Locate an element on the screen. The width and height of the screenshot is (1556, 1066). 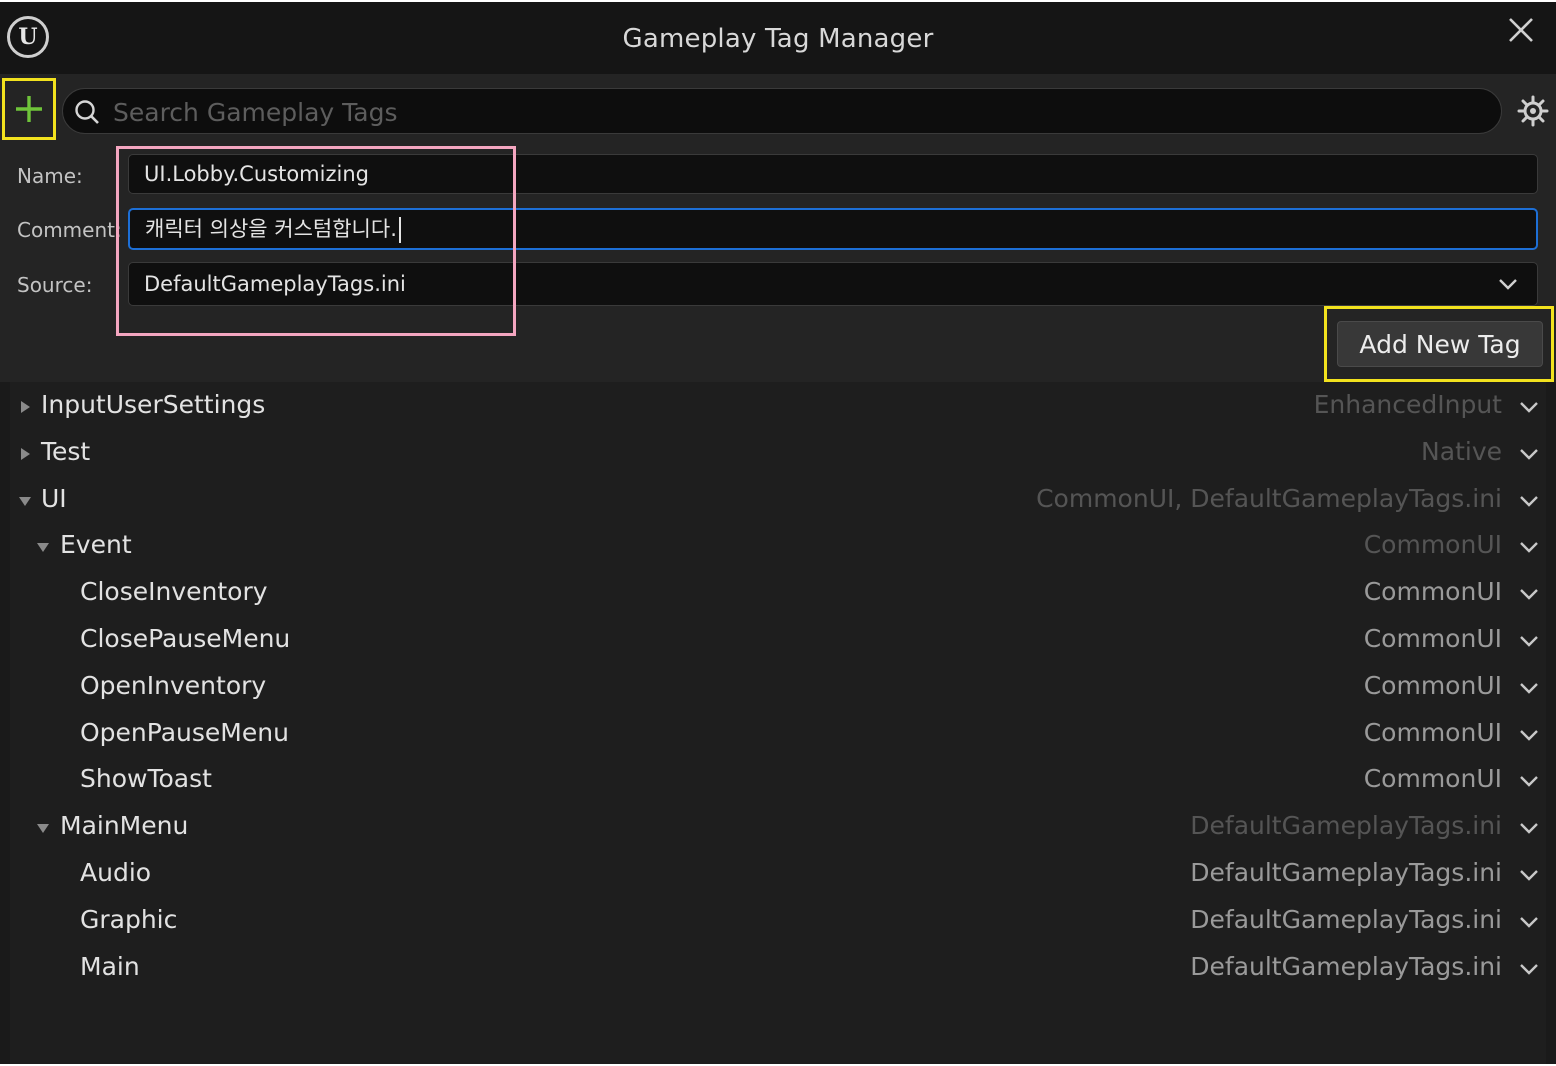
plus-icon is located at coordinates (29, 109).